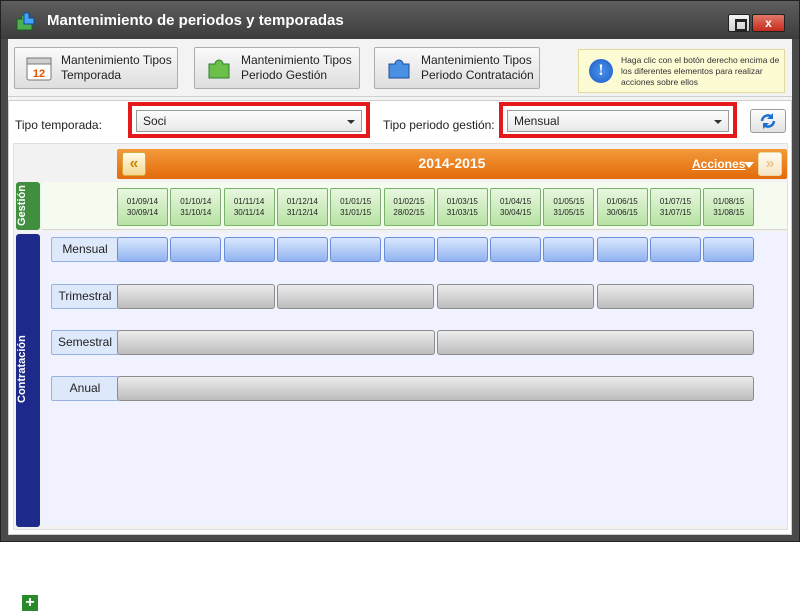 The height and width of the screenshot is (612, 800). Describe the element at coordinates (85, 296) in the screenshot. I see `row-label-trimestral: Trimestral` at that location.